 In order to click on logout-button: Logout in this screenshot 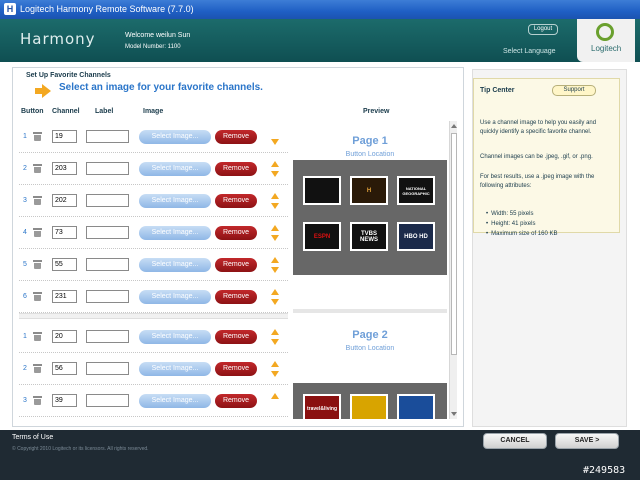, I will do `click(543, 29)`.